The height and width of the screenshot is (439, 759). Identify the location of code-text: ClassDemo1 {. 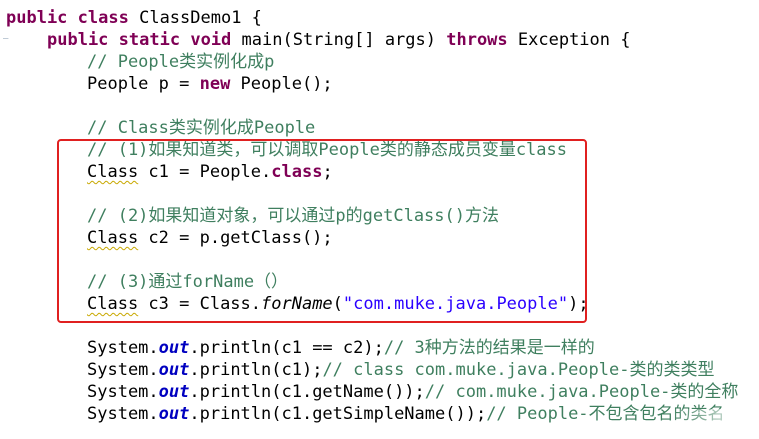
(195, 18).